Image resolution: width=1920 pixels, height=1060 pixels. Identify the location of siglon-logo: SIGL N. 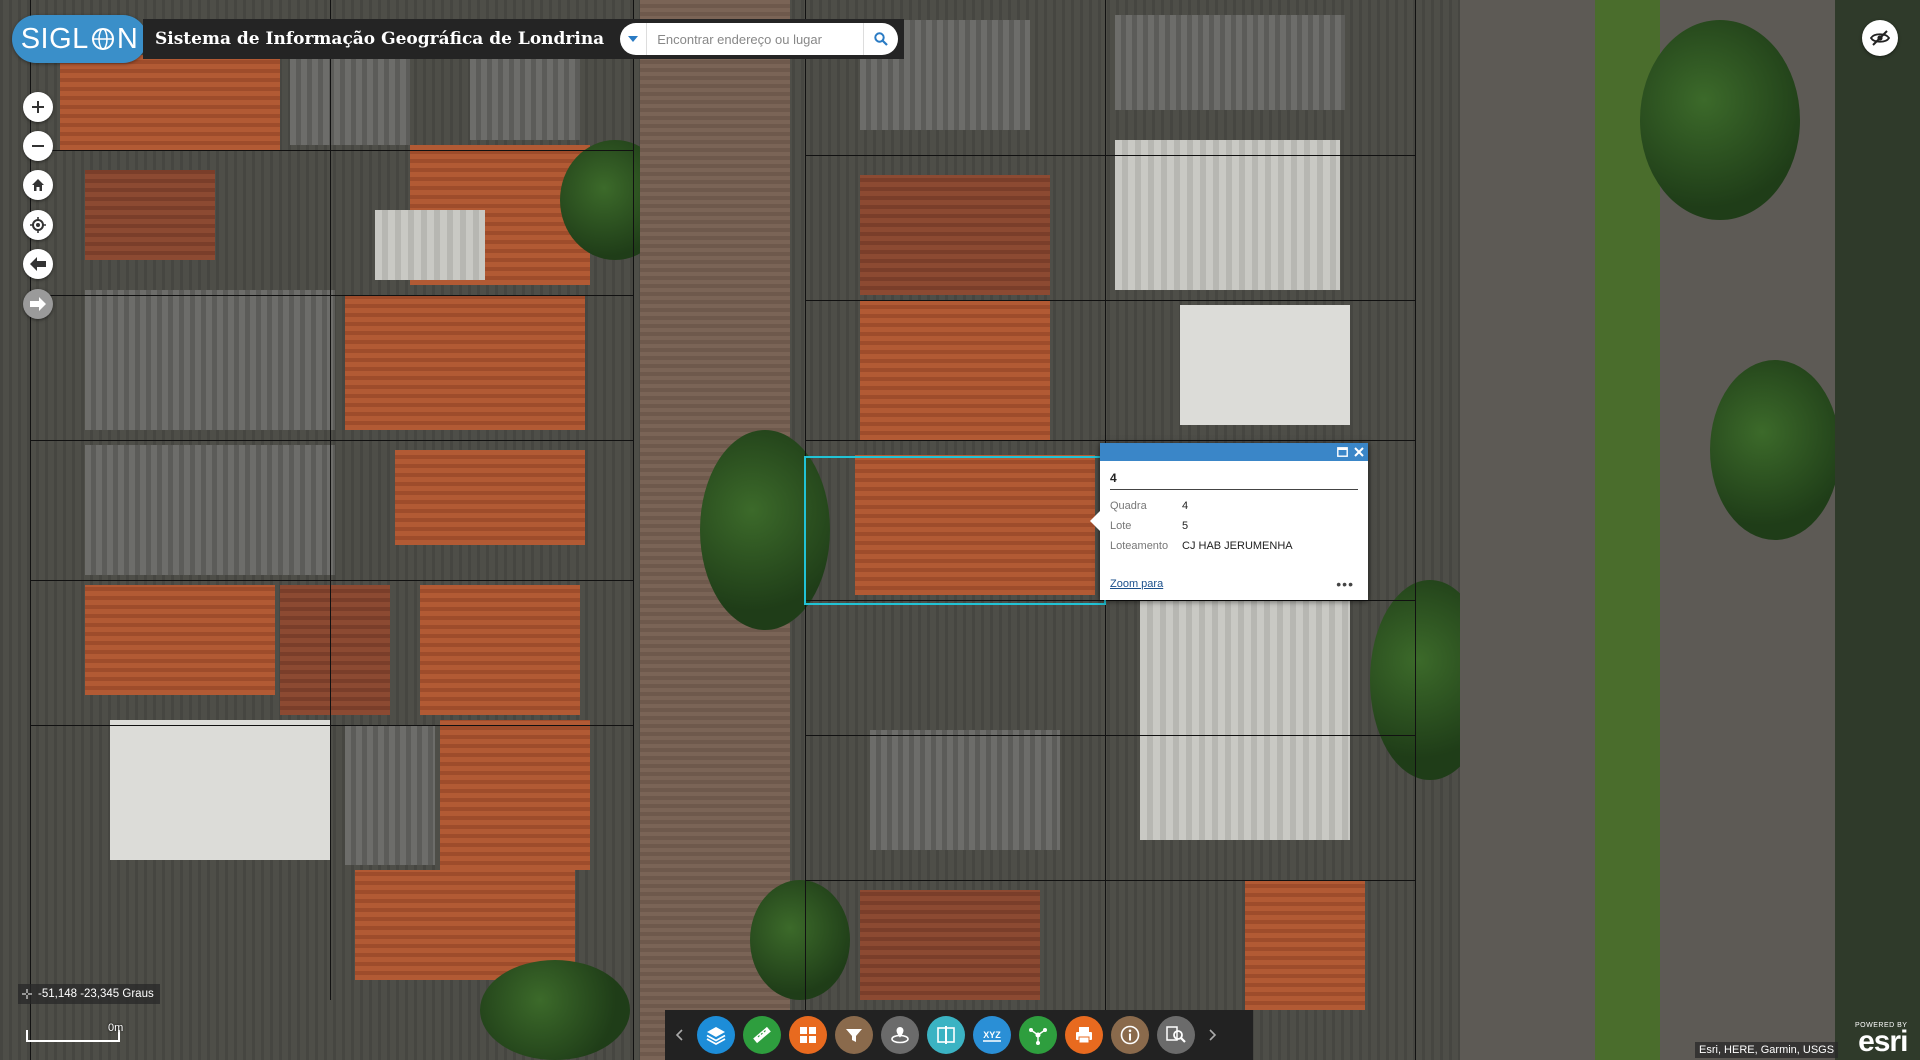
(79, 39).